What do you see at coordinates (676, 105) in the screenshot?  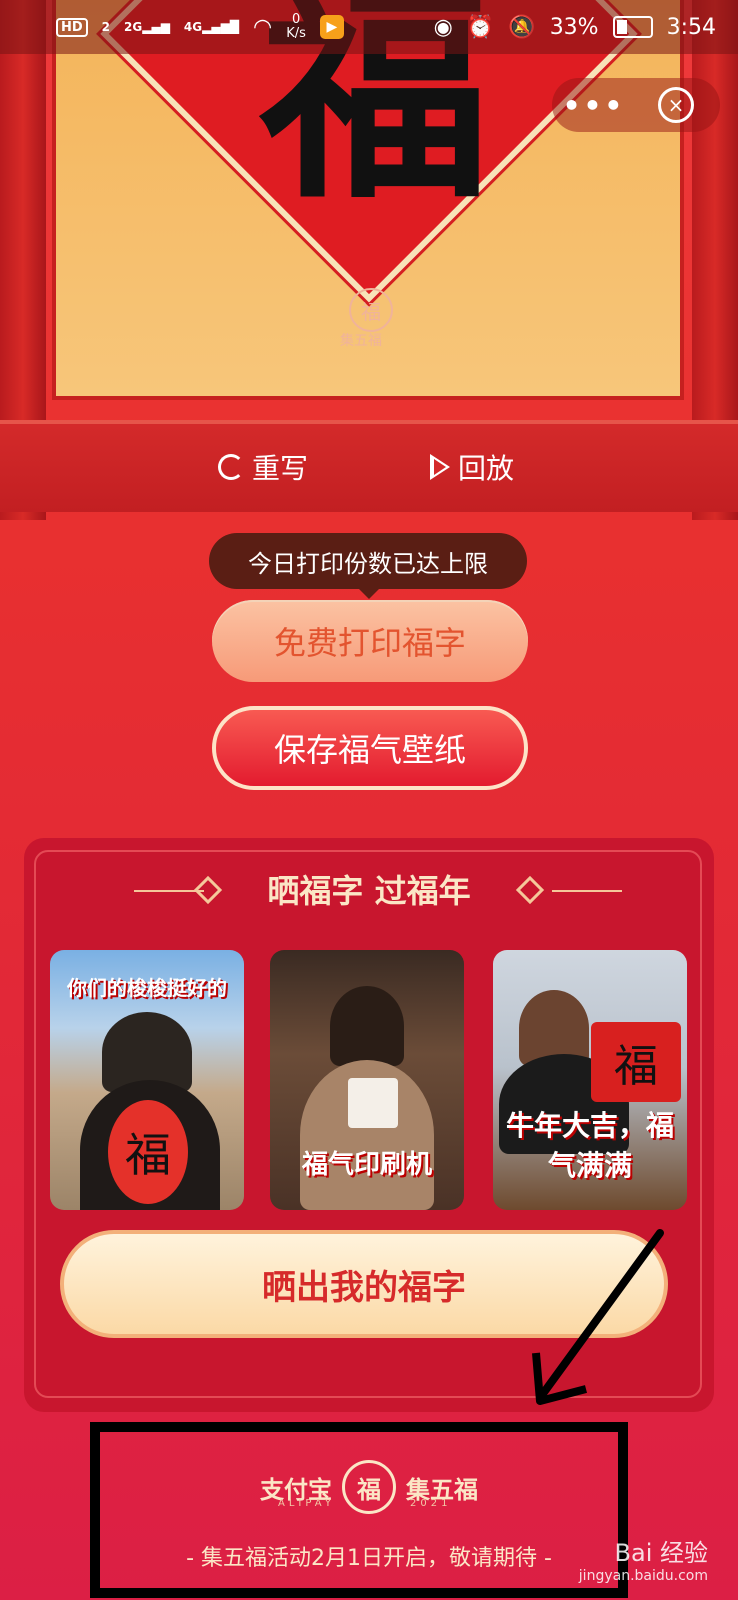 I see `close-icon: ×` at bounding box center [676, 105].